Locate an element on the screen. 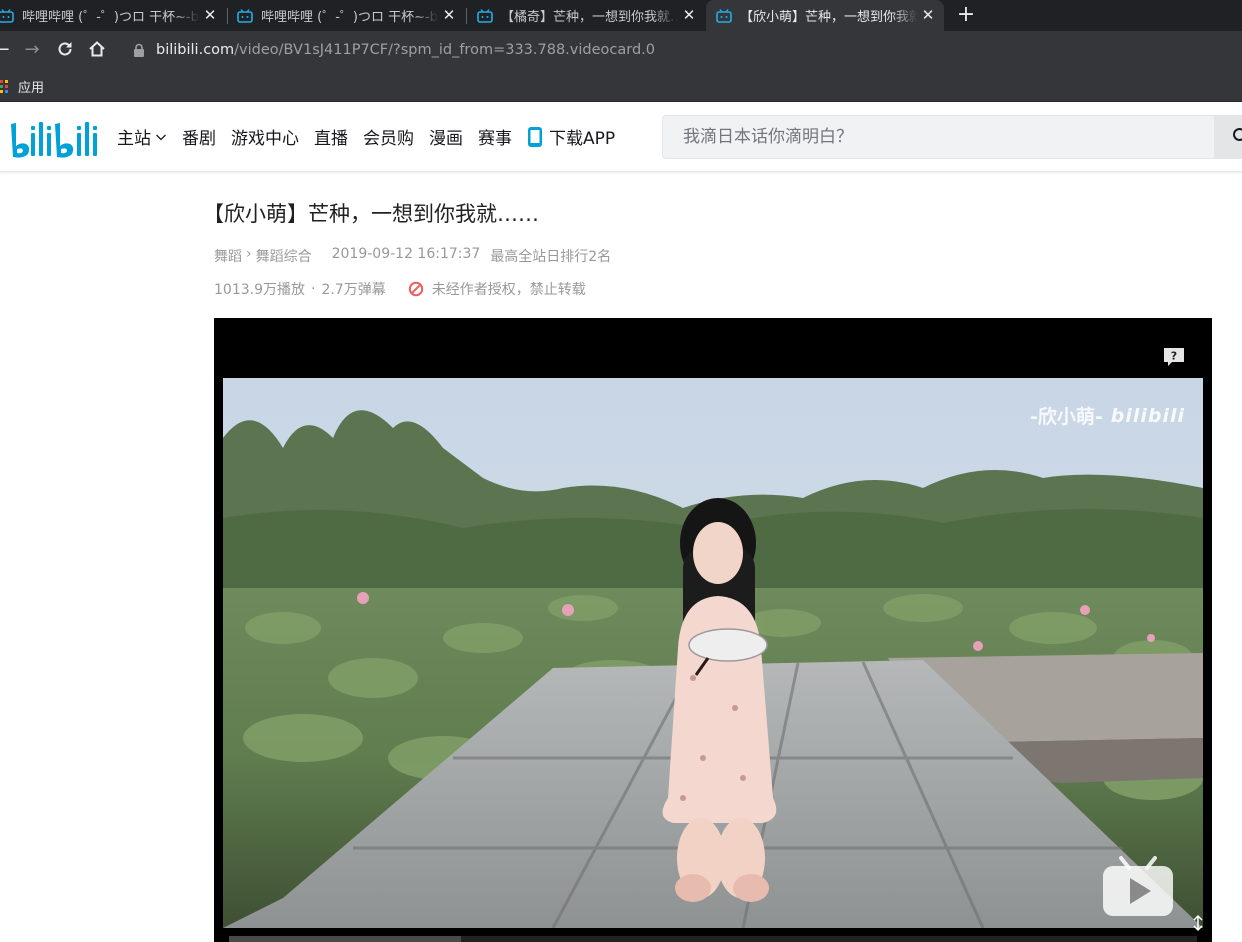  nav-item-game-center: 游戏中心 is located at coordinates (265, 136).